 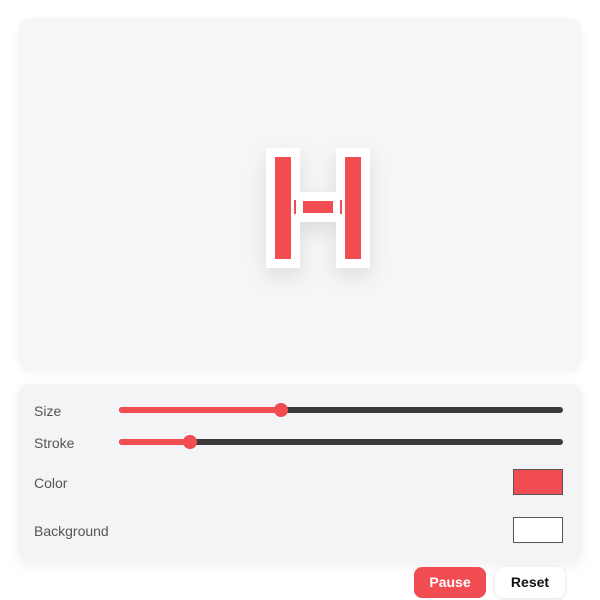 I want to click on reset-button: Reset, so click(x=530, y=582).